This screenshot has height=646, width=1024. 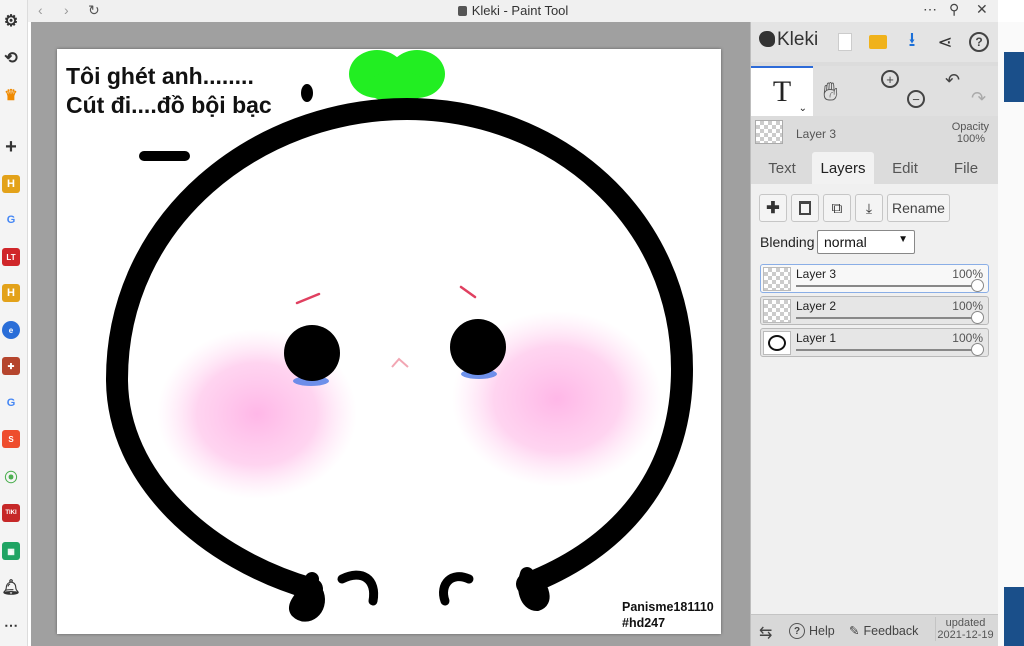 What do you see at coordinates (918, 208) in the screenshot?
I see `rename-layer-button: Rename` at bounding box center [918, 208].